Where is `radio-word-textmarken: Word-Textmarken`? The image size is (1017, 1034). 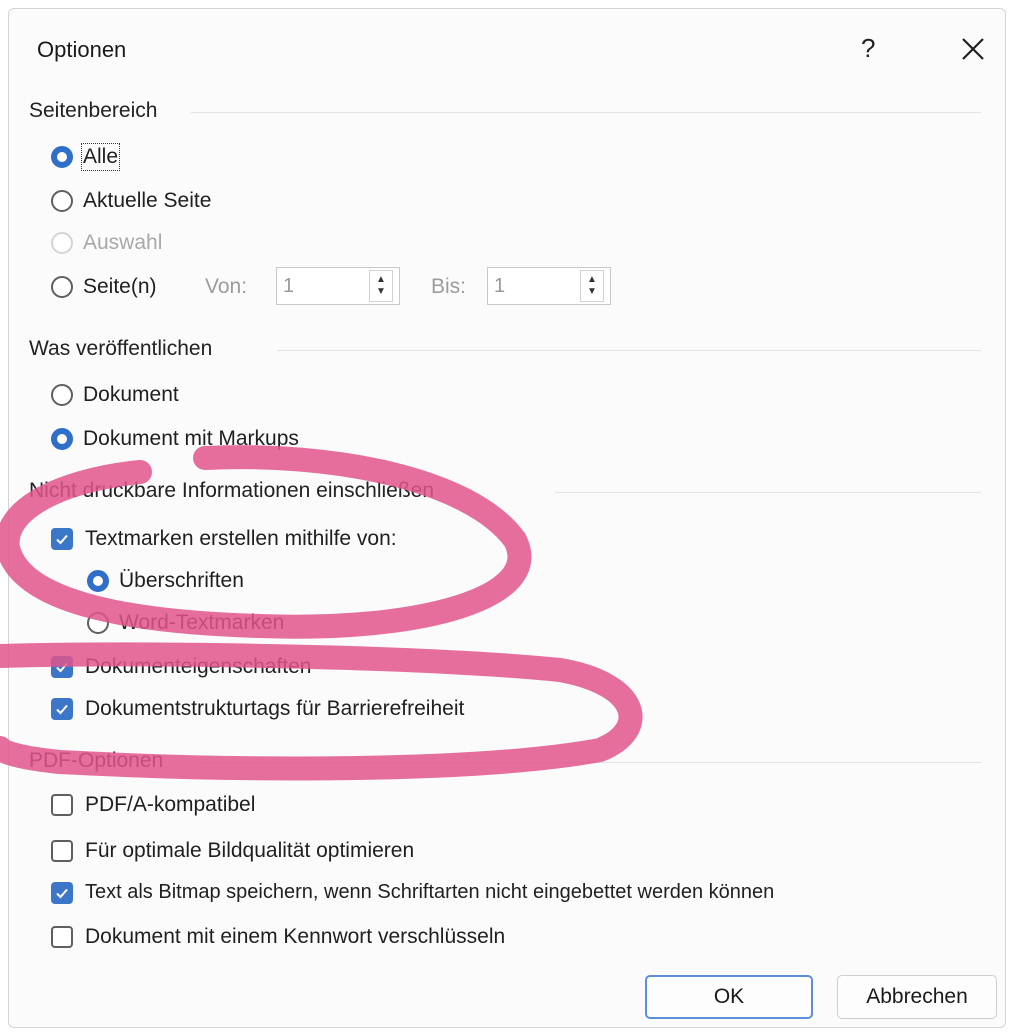
radio-word-textmarken: Word-Textmarken is located at coordinates (185, 623).